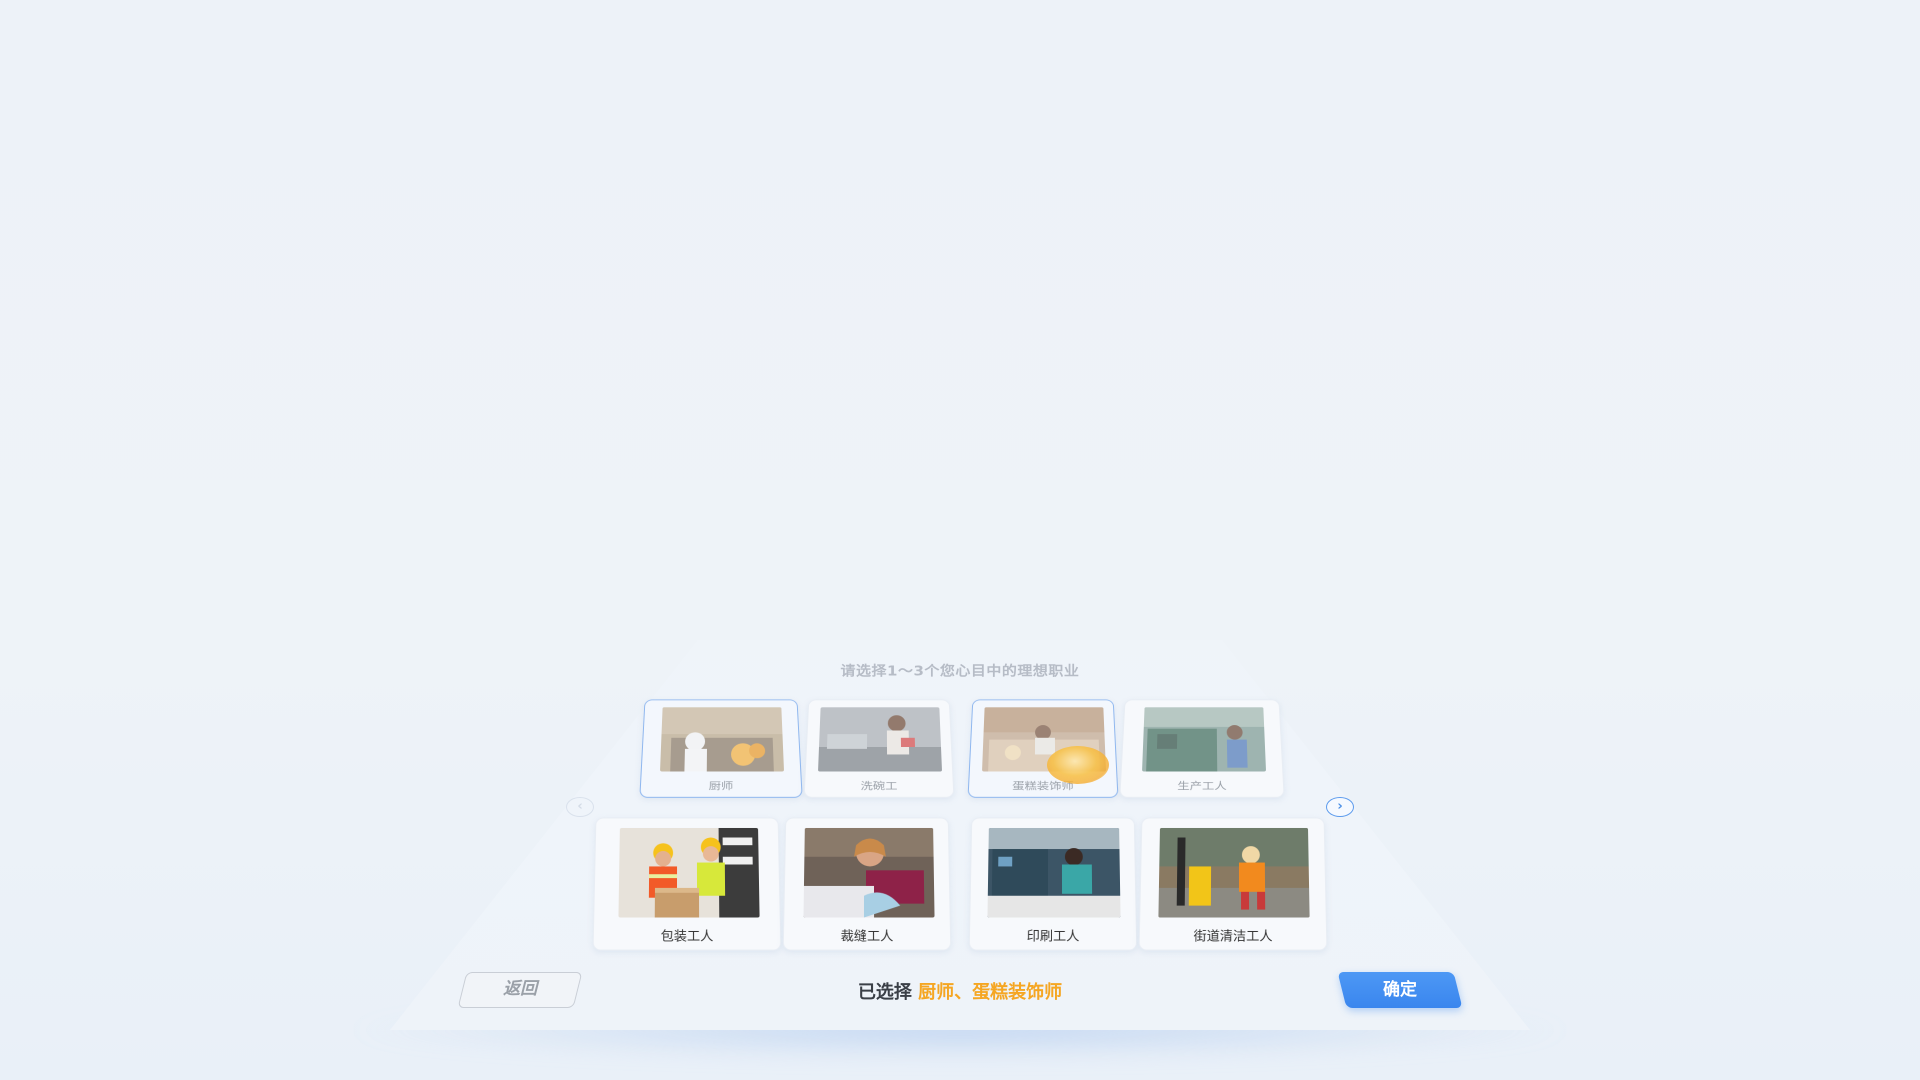 The image size is (1920, 1080). I want to click on job-card-printer: 印刷工人, so click(1053, 884).